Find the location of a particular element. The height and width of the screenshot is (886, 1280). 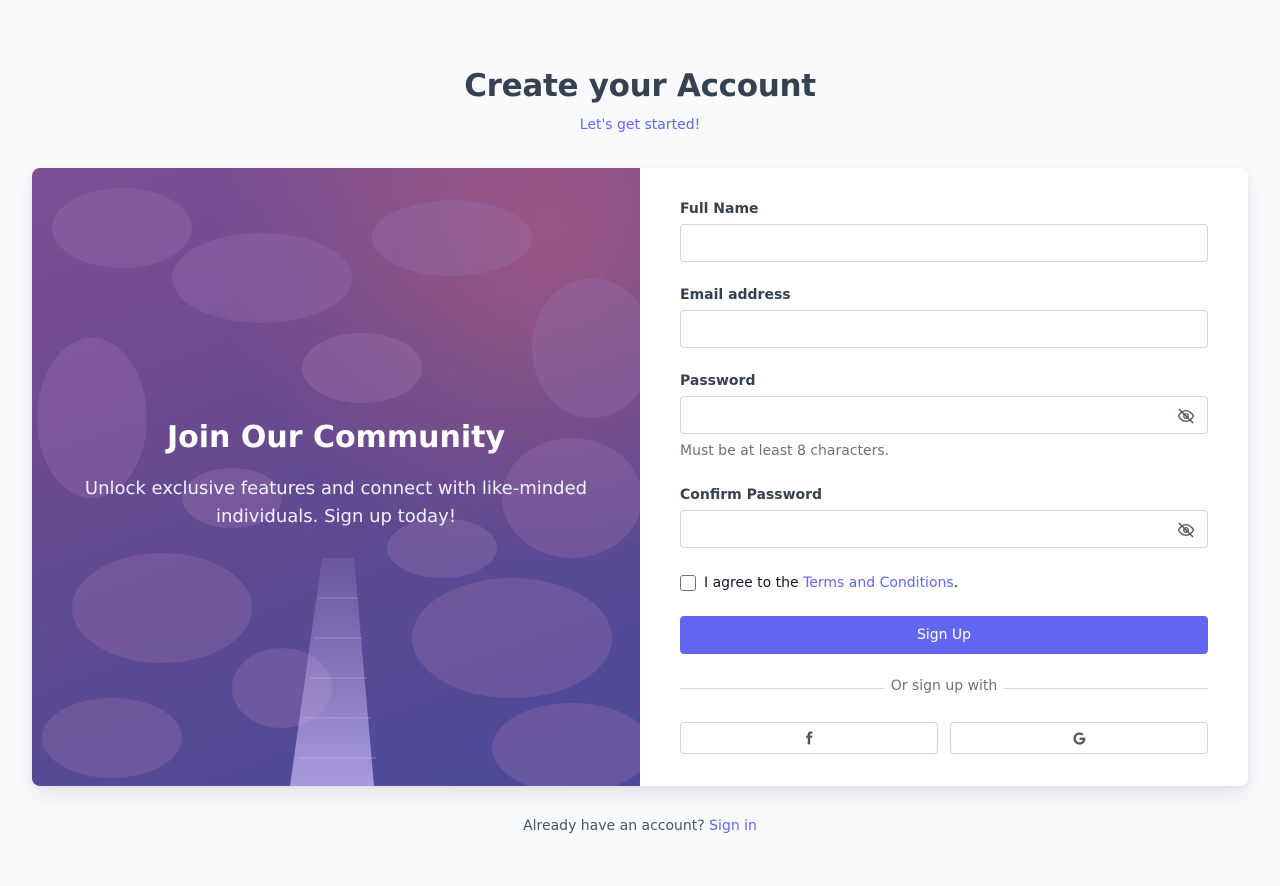

email-input is located at coordinates (944, 329).